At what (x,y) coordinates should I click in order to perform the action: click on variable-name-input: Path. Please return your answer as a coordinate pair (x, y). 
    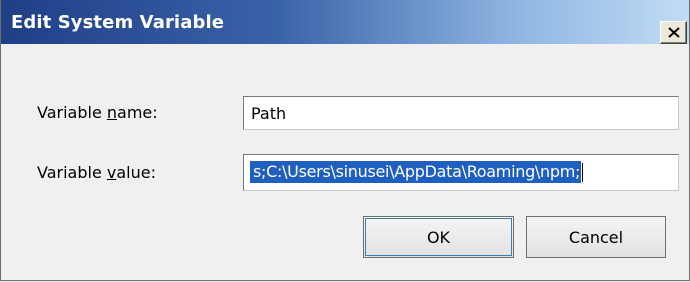
    Looking at the image, I should click on (461, 113).